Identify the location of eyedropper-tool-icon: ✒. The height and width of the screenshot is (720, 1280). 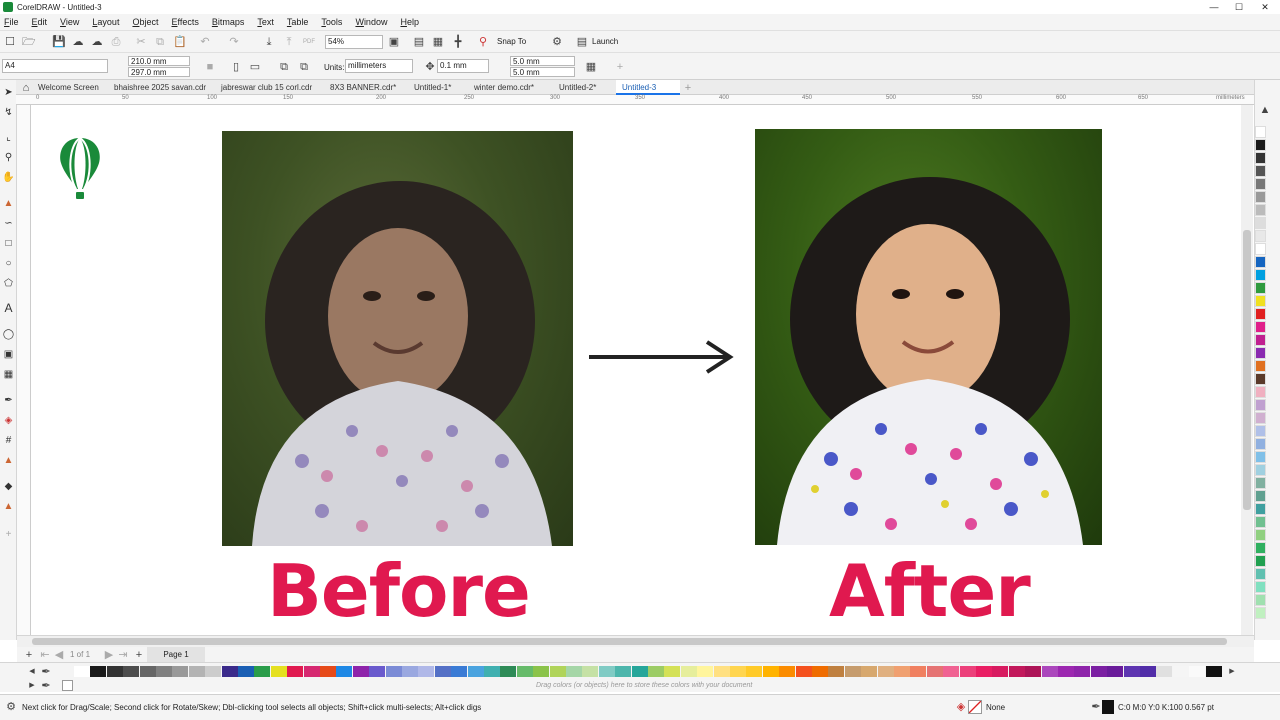
(8, 400).